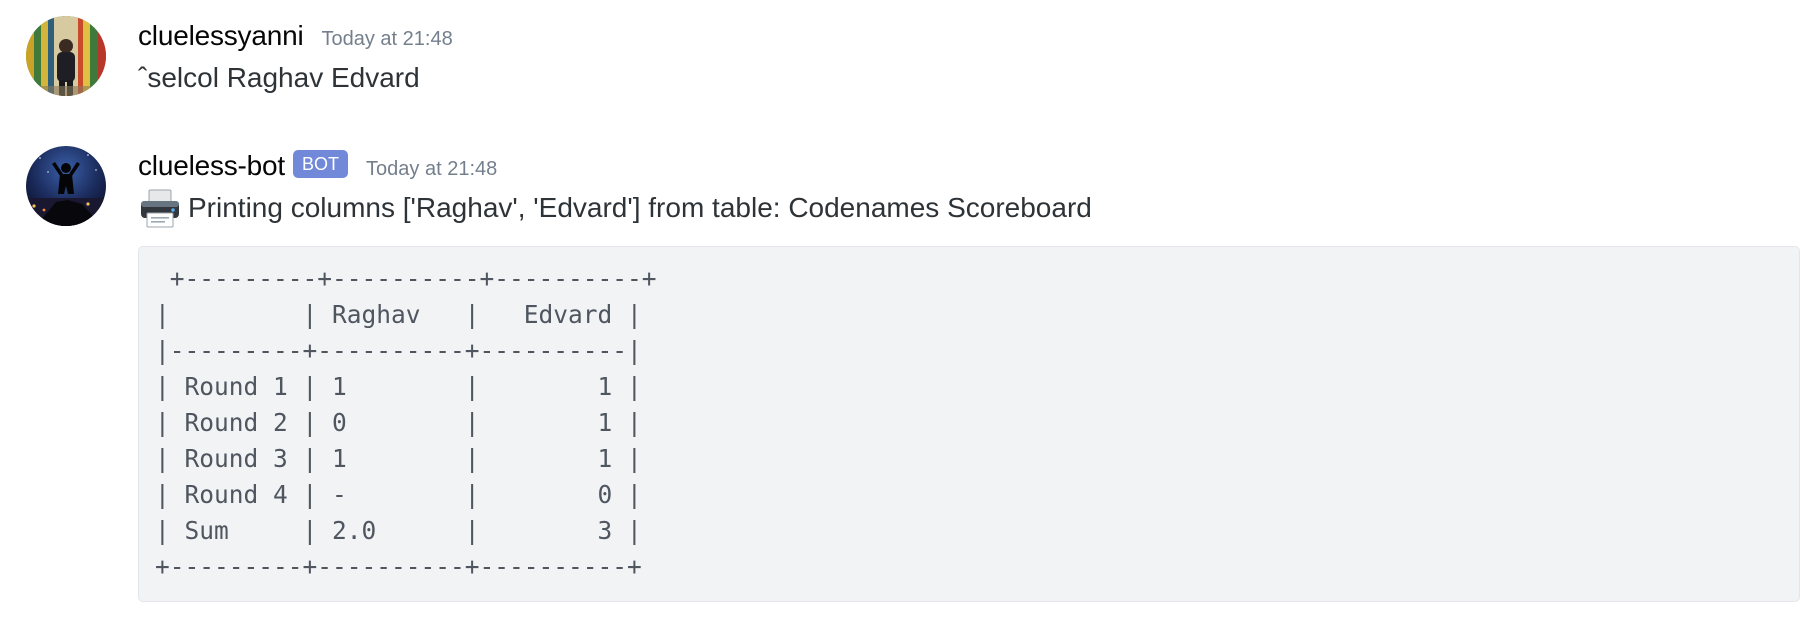 This screenshot has width=1818, height=620. What do you see at coordinates (321, 164) in the screenshot?
I see `bot-tag: BOT` at bounding box center [321, 164].